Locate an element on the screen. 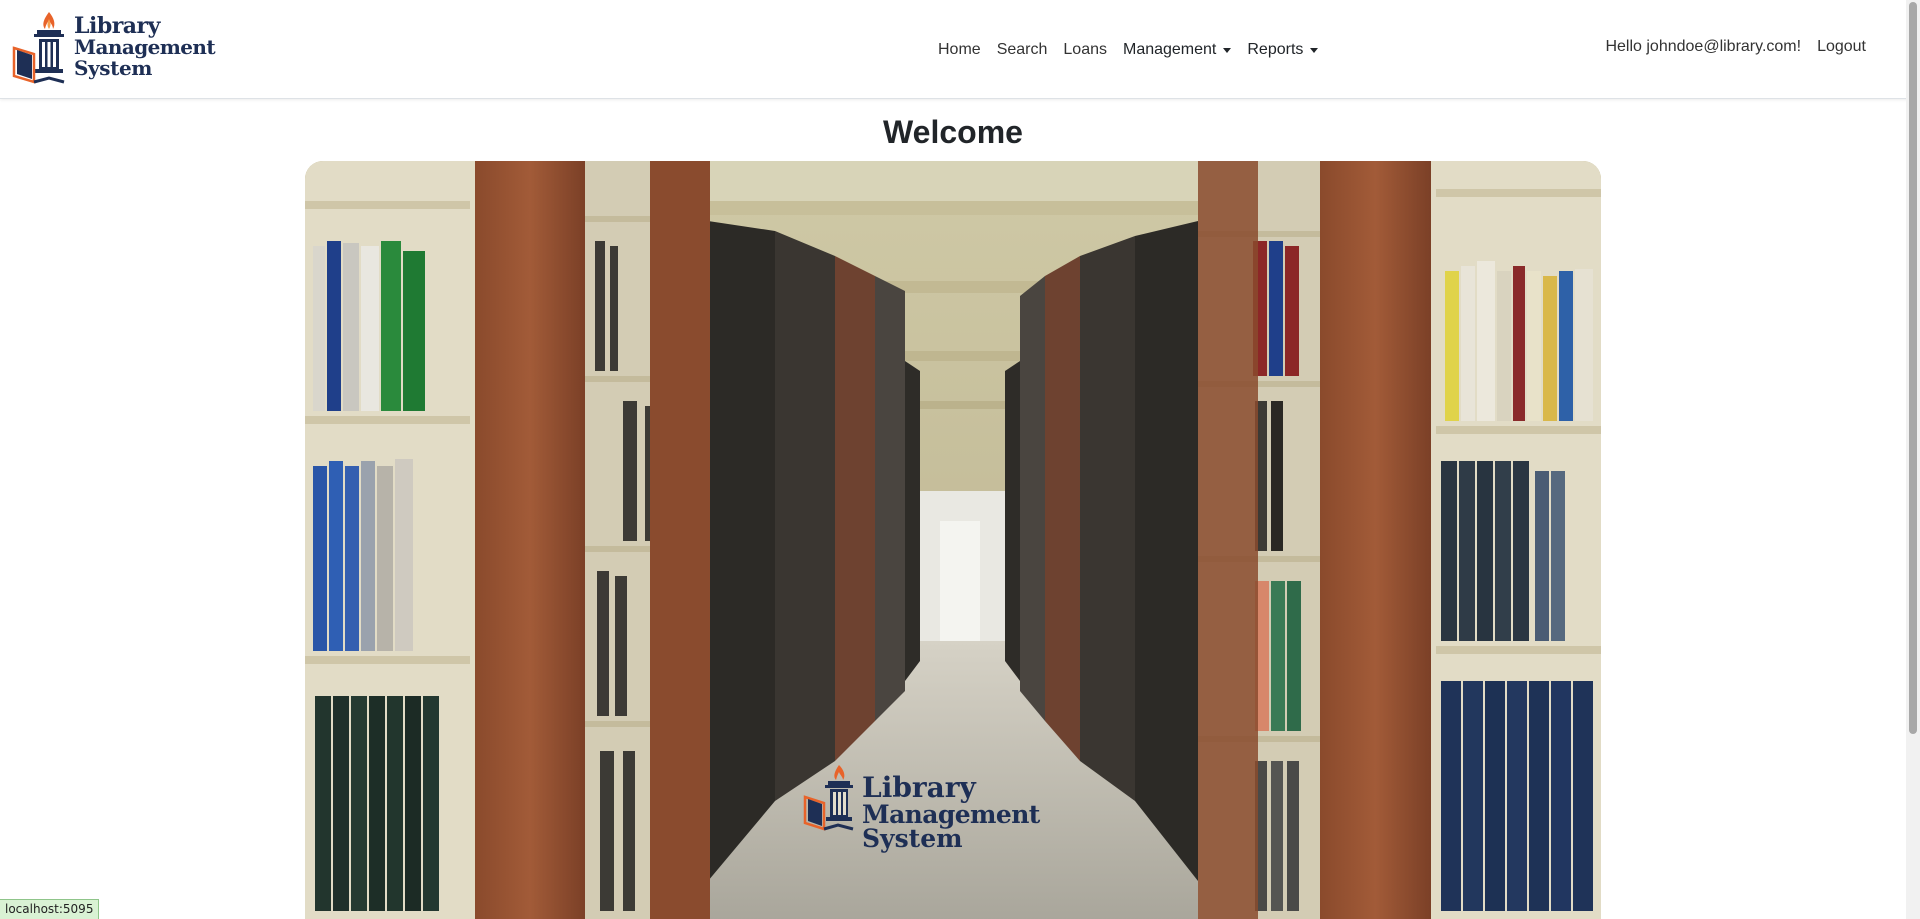 This screenshot has width=1920, height=919. nav-search-link: Search is located at coordinates (1022, 50).